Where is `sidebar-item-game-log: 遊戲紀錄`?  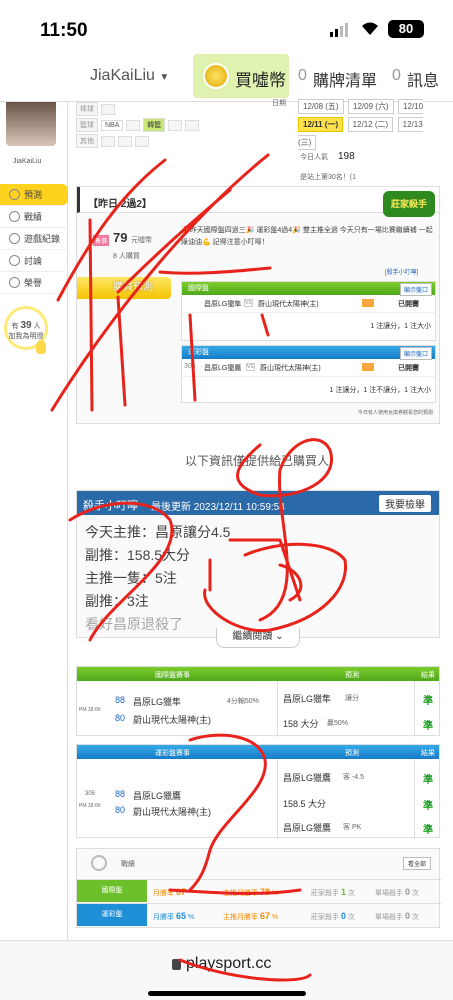 sidebar-item-game-log: 遊戲紀錄 is located at coordinates (34, 239).